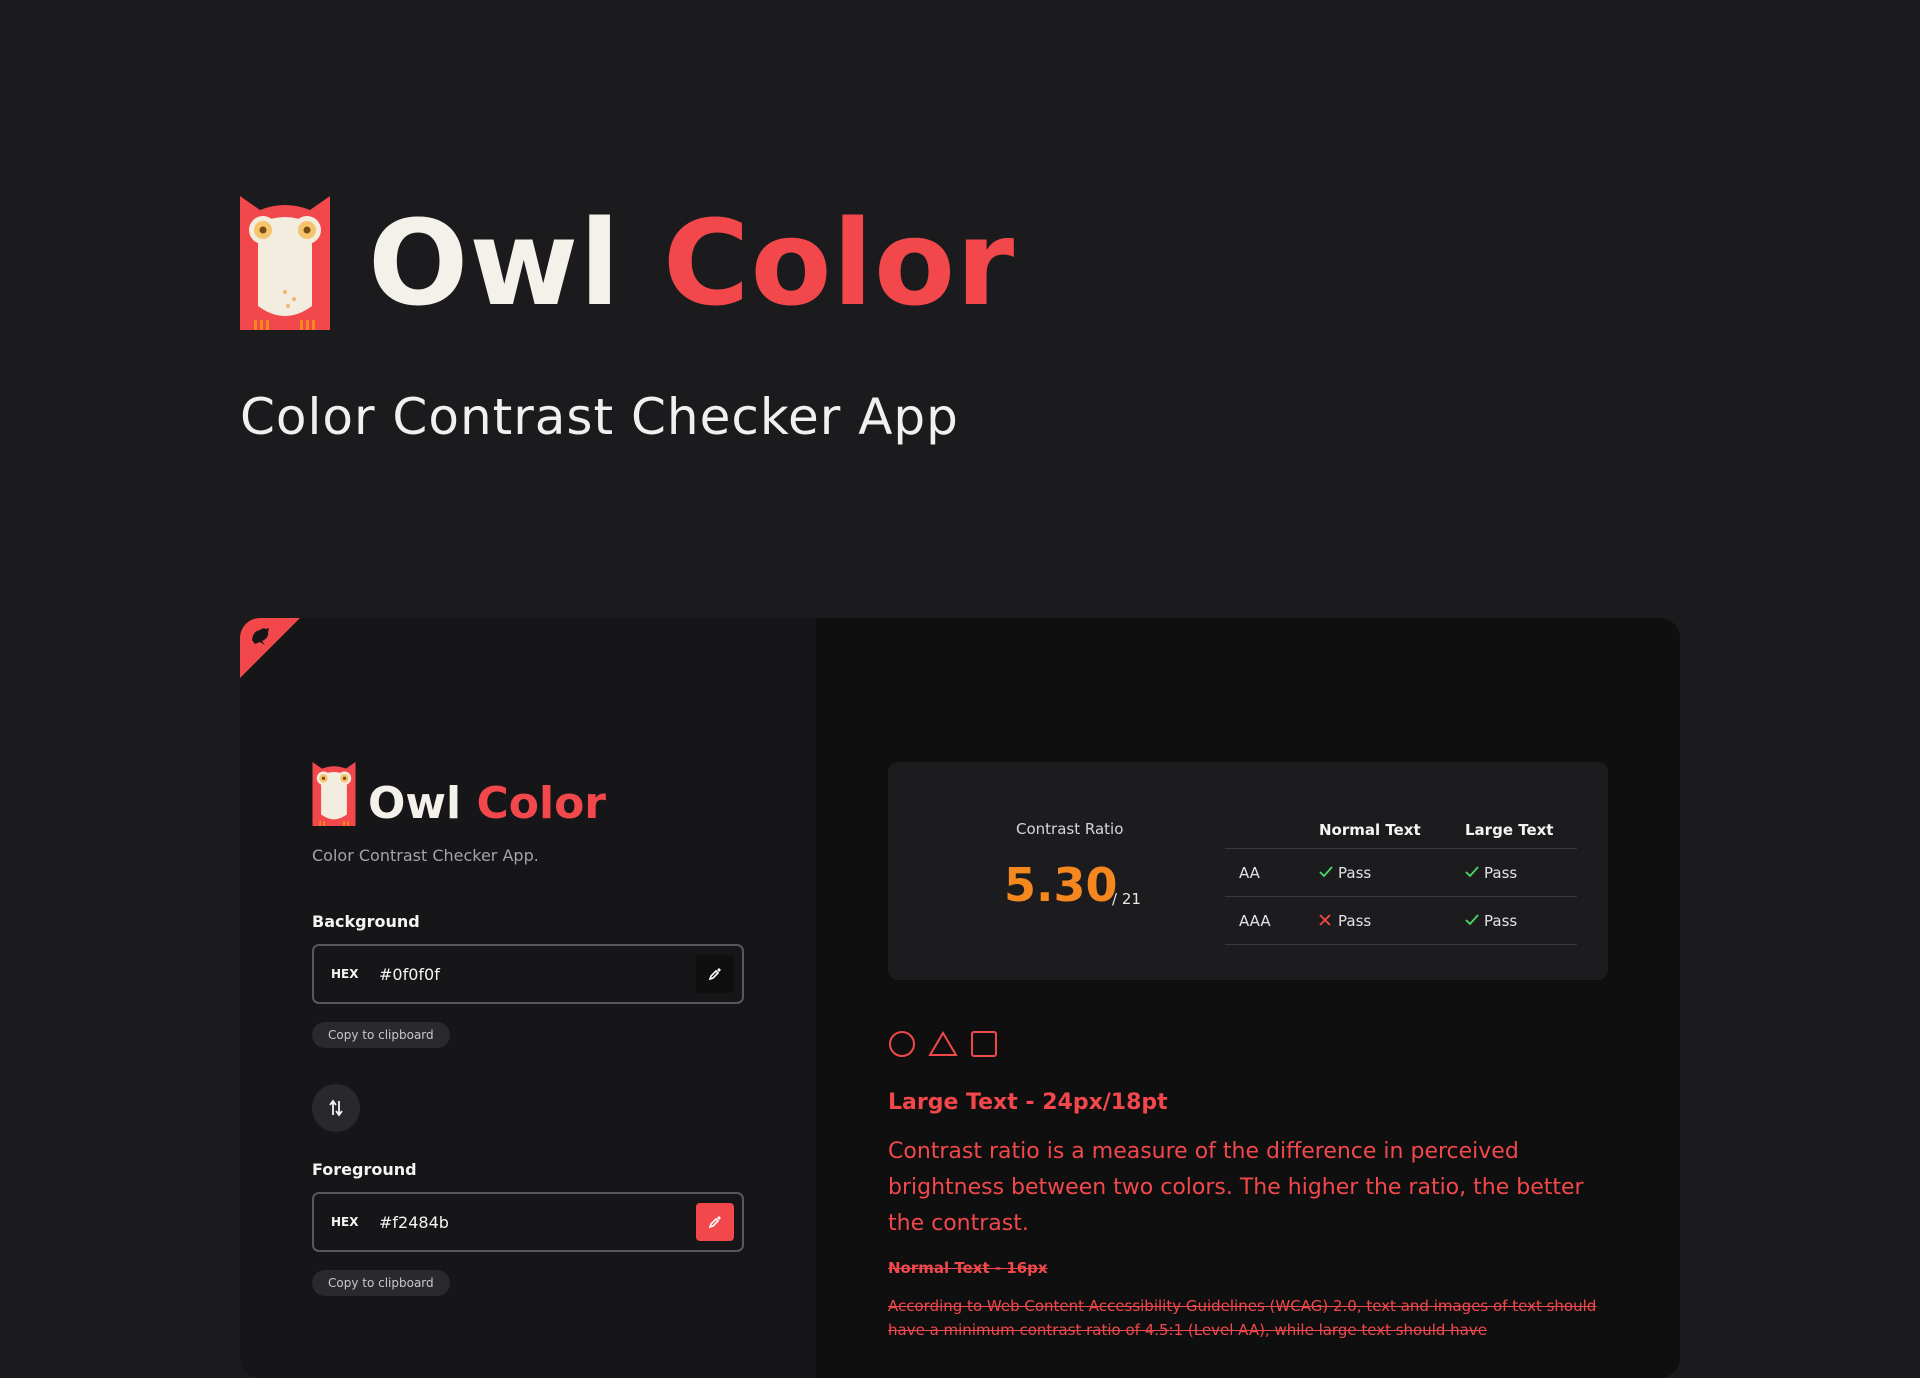 The image size is (1920, 1378). What do you see at coordinates (541, 803) in the screenshot?
I see `app-brand-color: Color` at bounding box center [541, 803].